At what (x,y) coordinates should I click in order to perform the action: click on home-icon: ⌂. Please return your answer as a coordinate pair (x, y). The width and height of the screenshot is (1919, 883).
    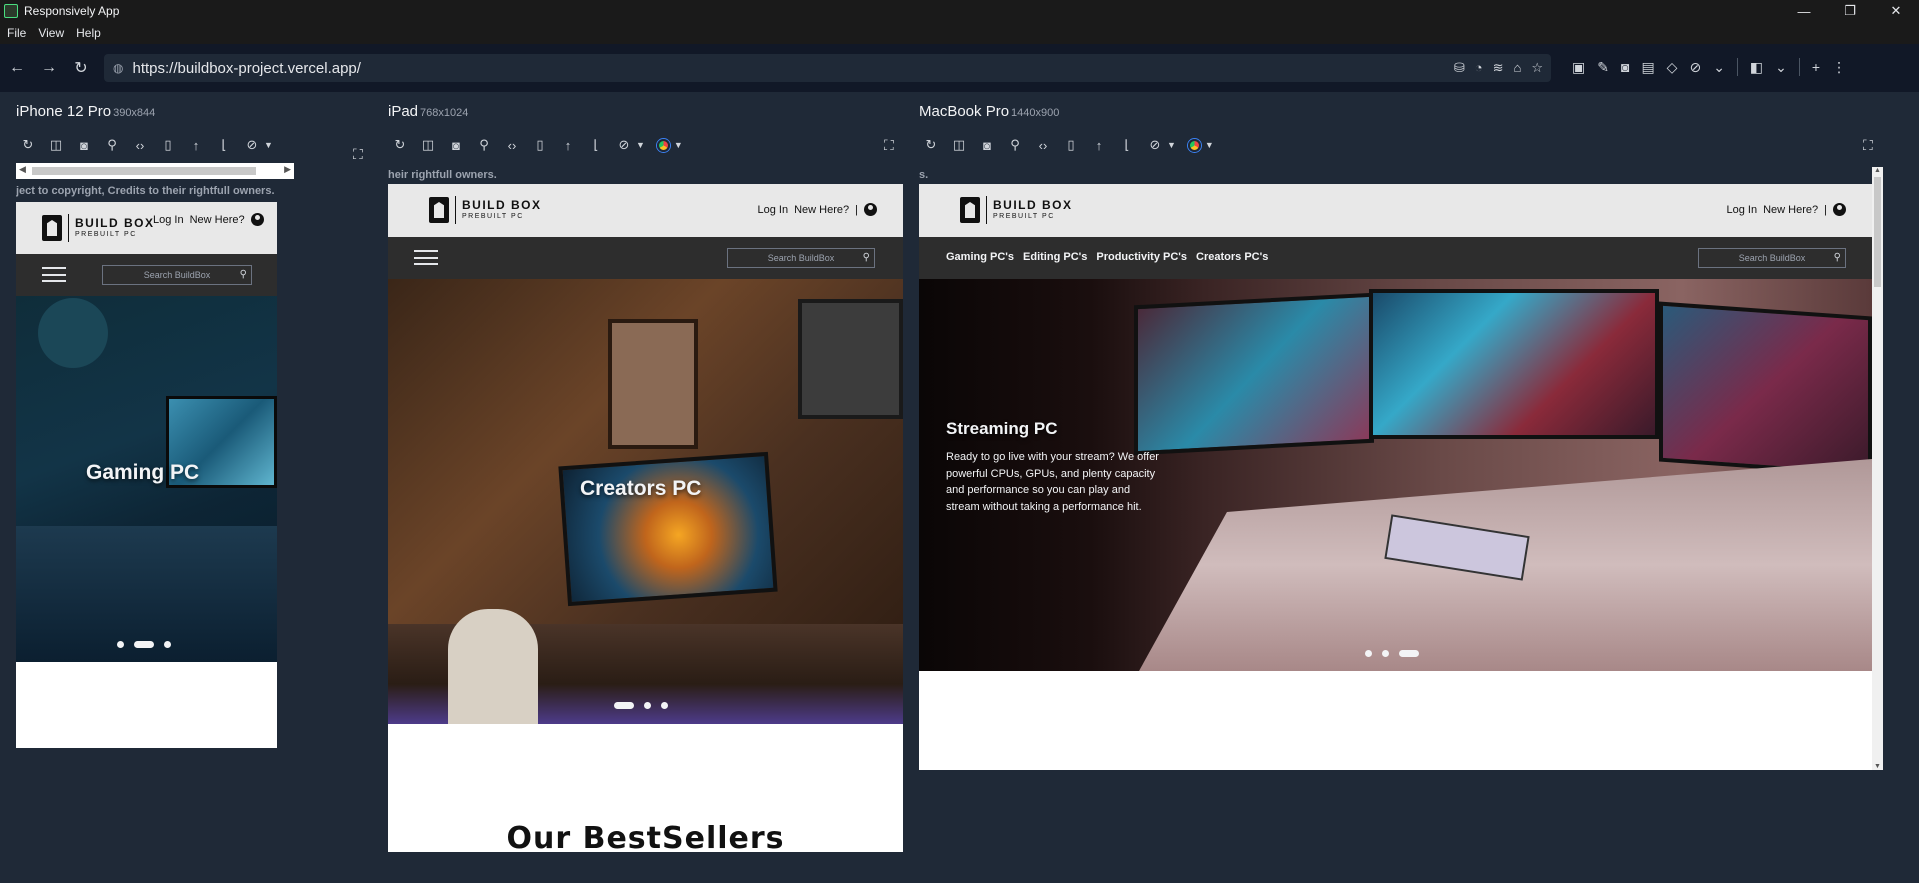
    Looking at the image, I should click on (1517, 68).